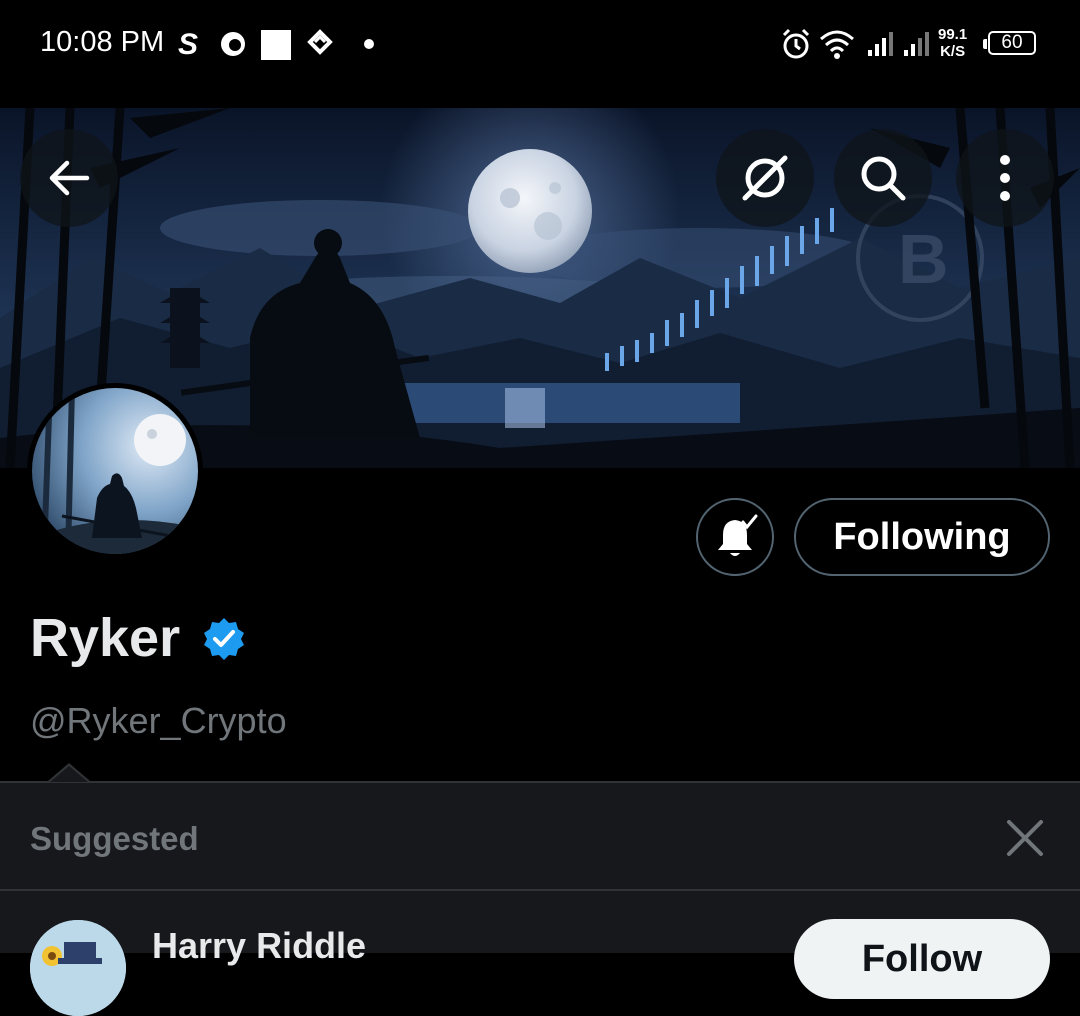 This screenshot has width=1080, height=1016. Describe the element at coordinates (320, 42) in the screenshot. I see `binance-icon` at that location.